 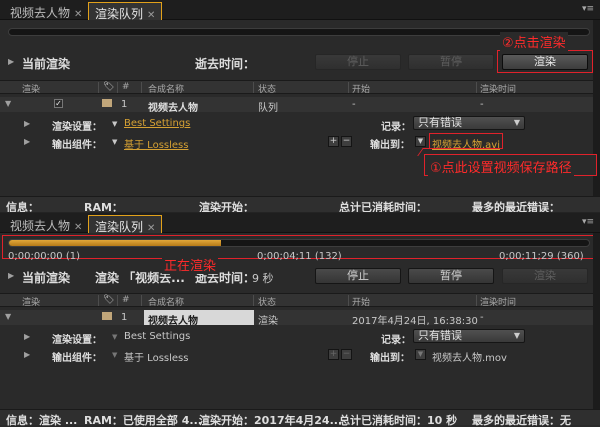 What do you see at coordinates (268, 108) in the screenshot?
I see `item-status: 队列` at bounding box center [268, 108].